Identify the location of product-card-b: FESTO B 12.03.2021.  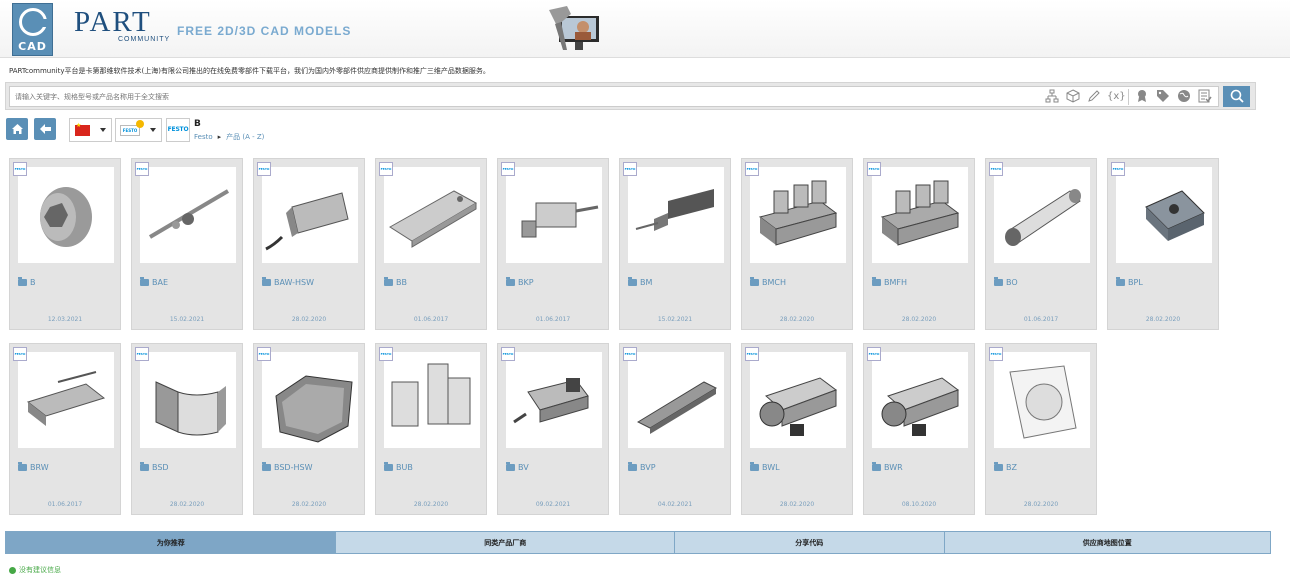
(65, 244).